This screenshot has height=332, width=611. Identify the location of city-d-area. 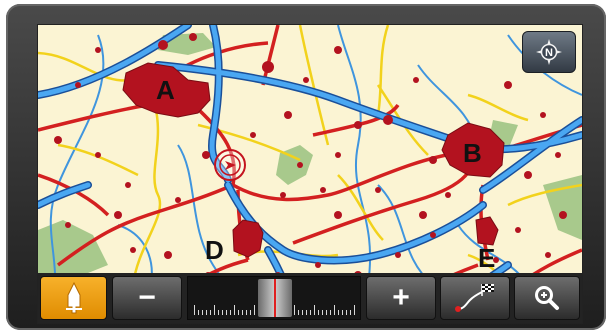
(248, 238).